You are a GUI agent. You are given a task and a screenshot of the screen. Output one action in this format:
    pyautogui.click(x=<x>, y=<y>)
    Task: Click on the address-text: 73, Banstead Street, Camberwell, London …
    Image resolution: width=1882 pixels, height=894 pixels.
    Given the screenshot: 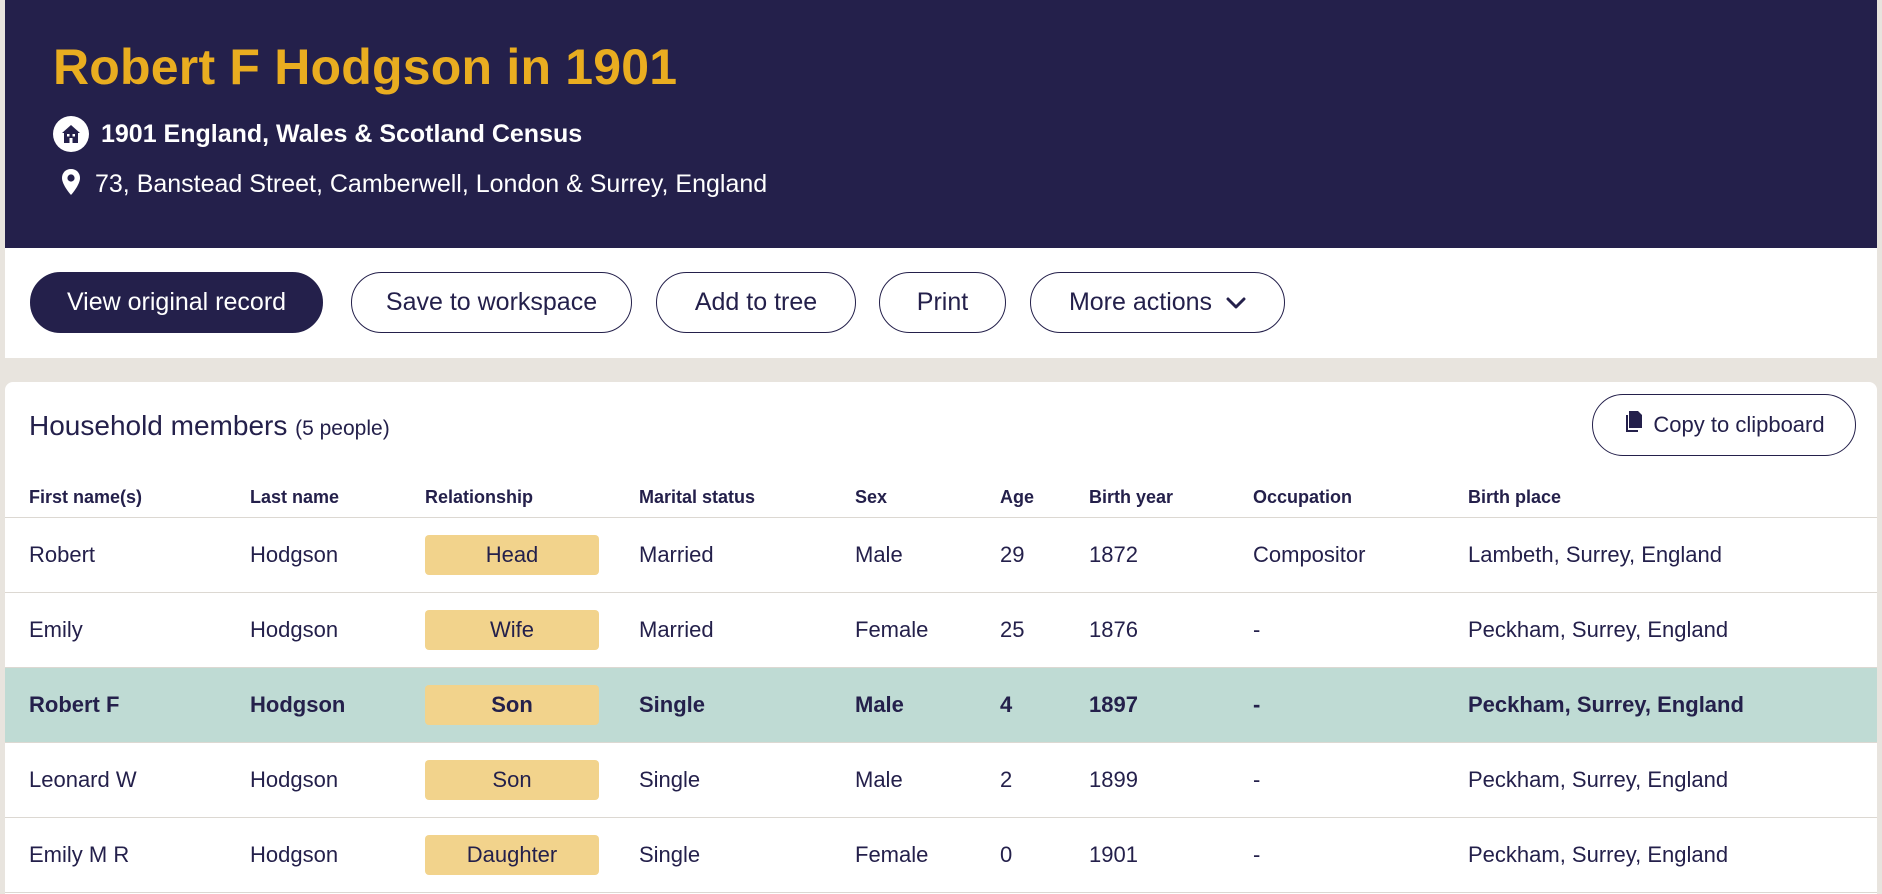 What is the action you would take?
    pyautogui.click(x=431, y=183)
    